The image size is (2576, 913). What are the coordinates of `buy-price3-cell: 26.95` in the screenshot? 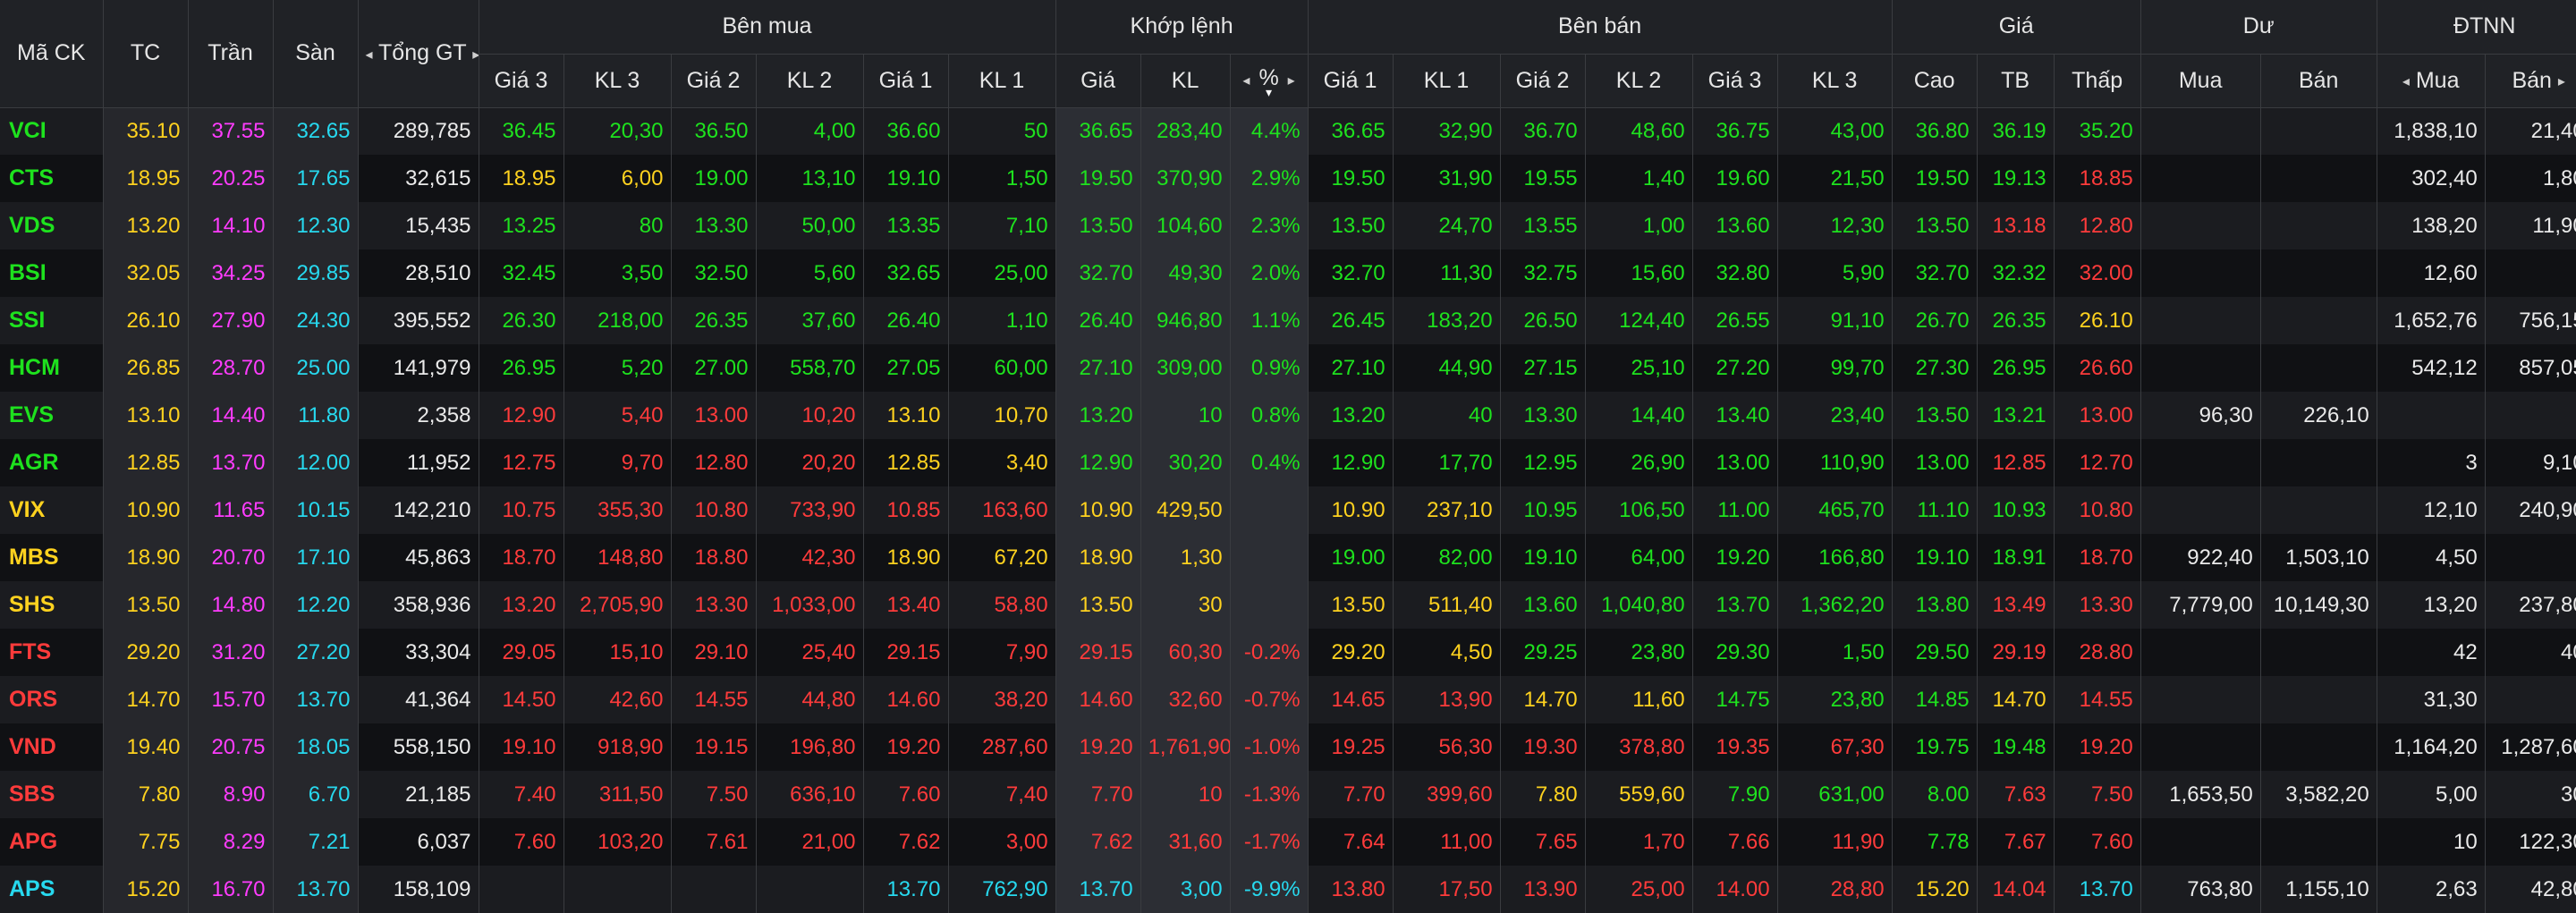 It's located at (521, 368).